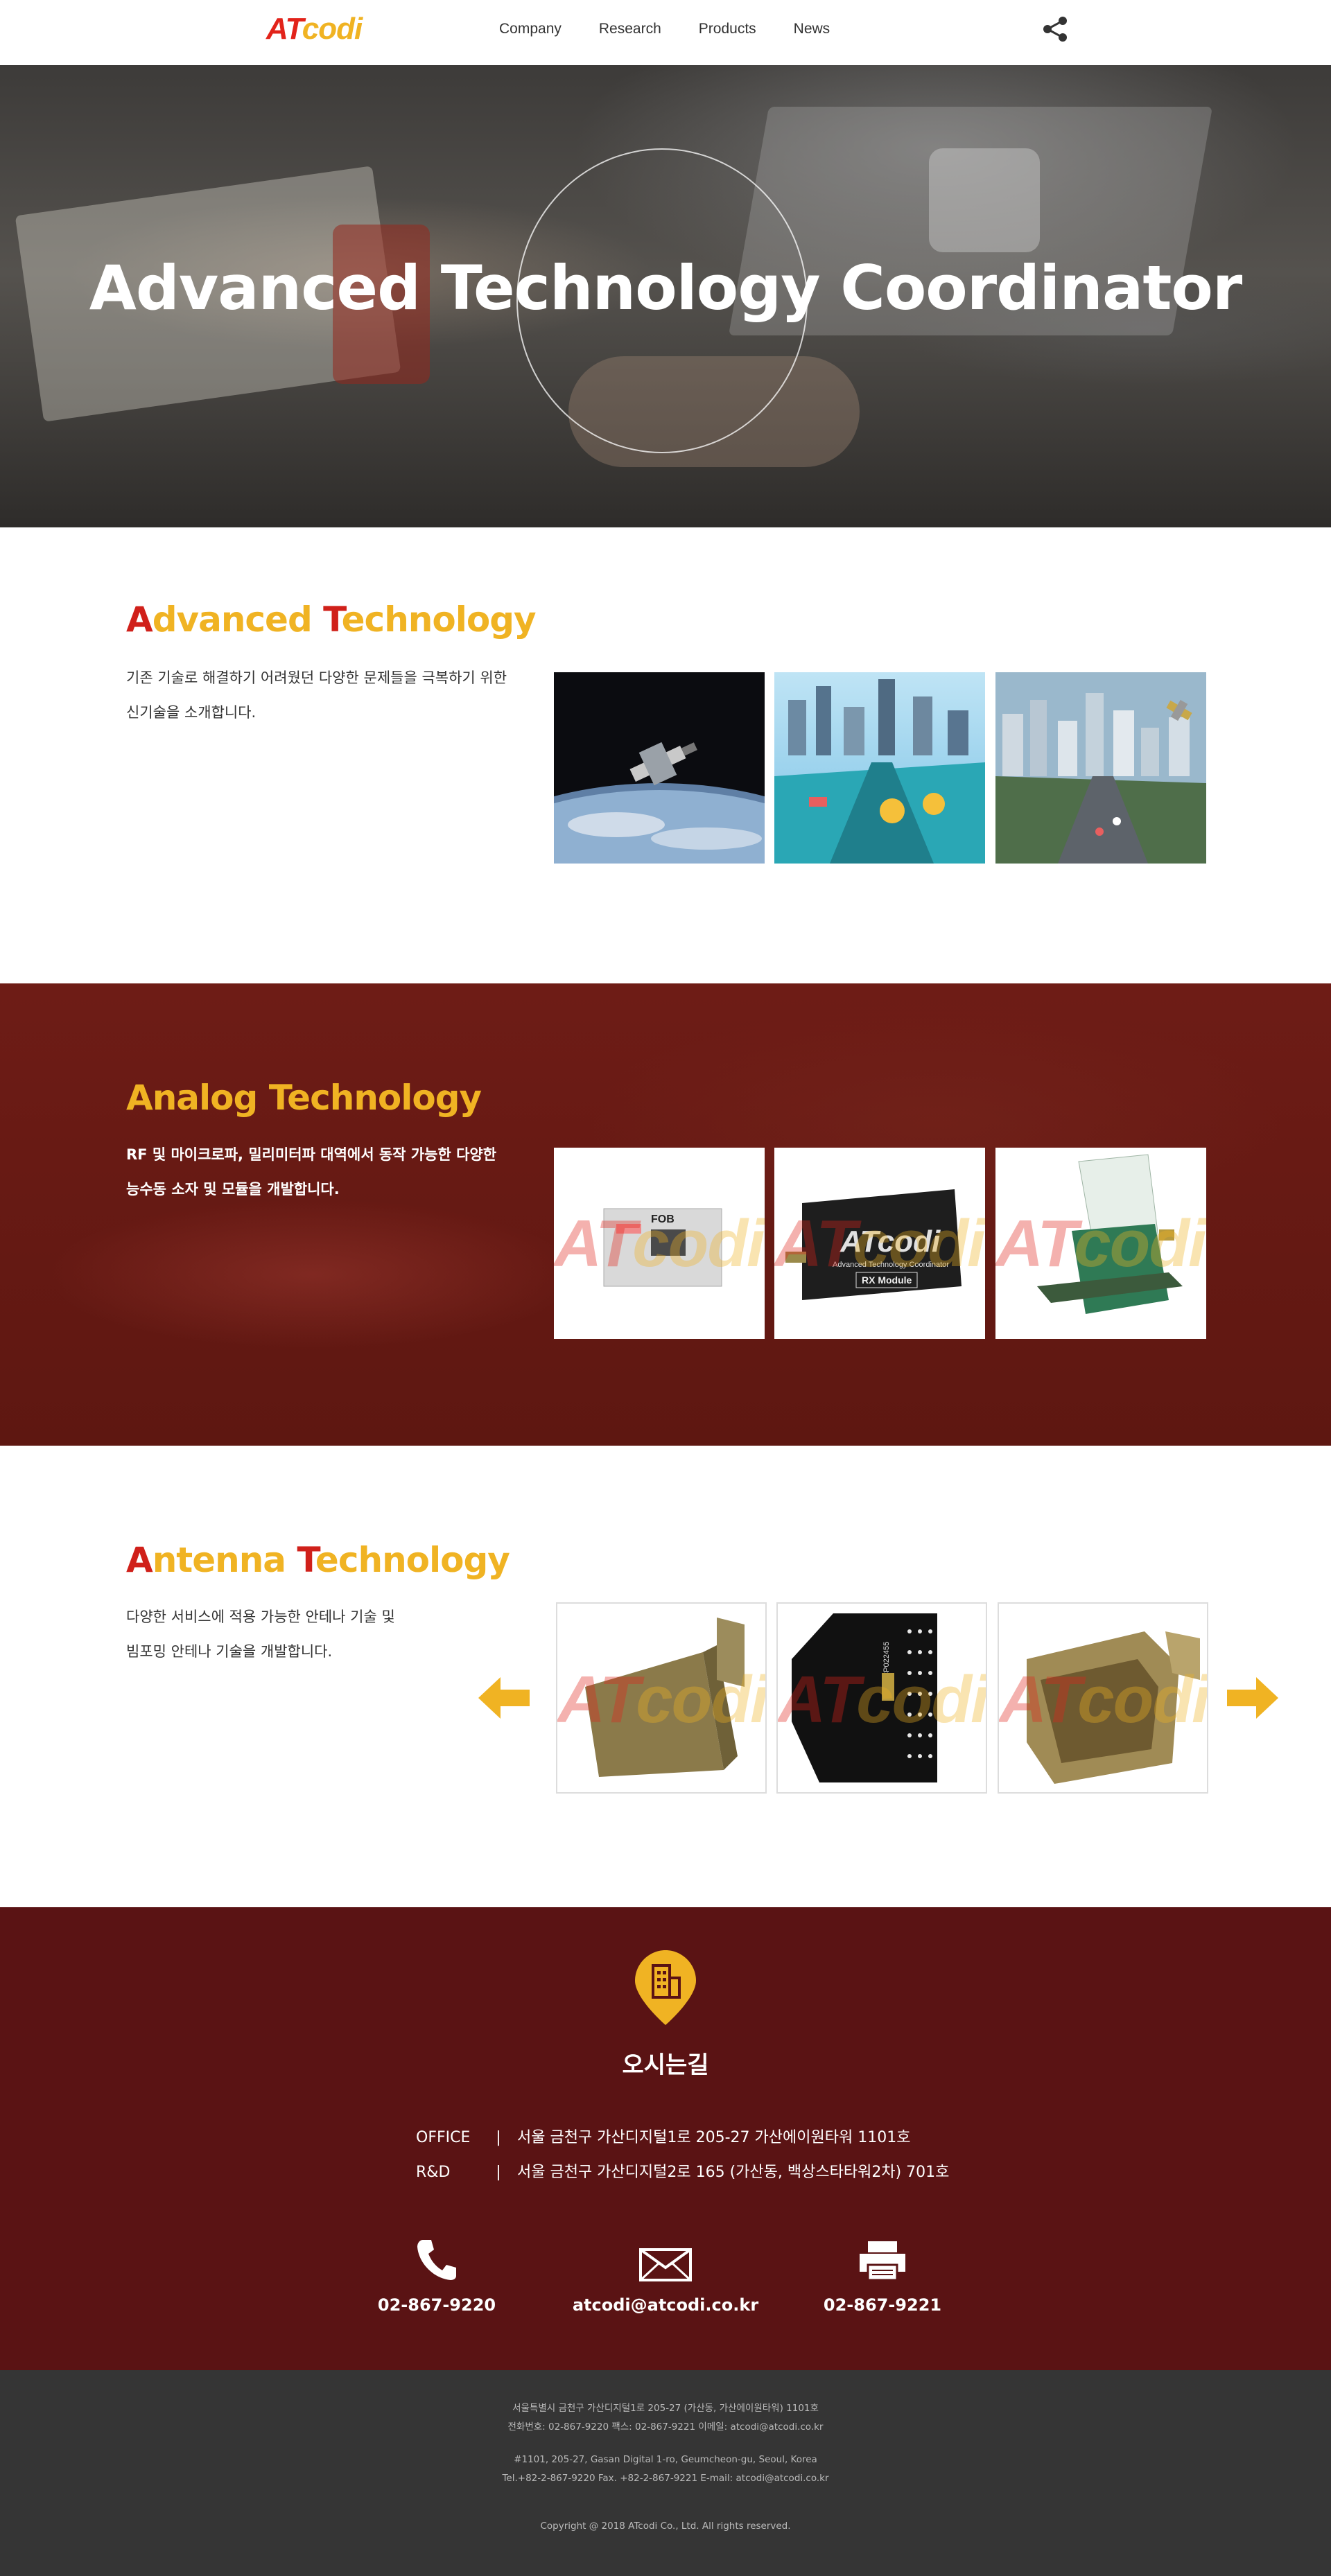 The height and width of the screenshot is (2576, 1331). I want to click on office-address: 서울 금천구 가산디지털1로 205-27 가산에이원타워 1101호, so click(714, 2137).